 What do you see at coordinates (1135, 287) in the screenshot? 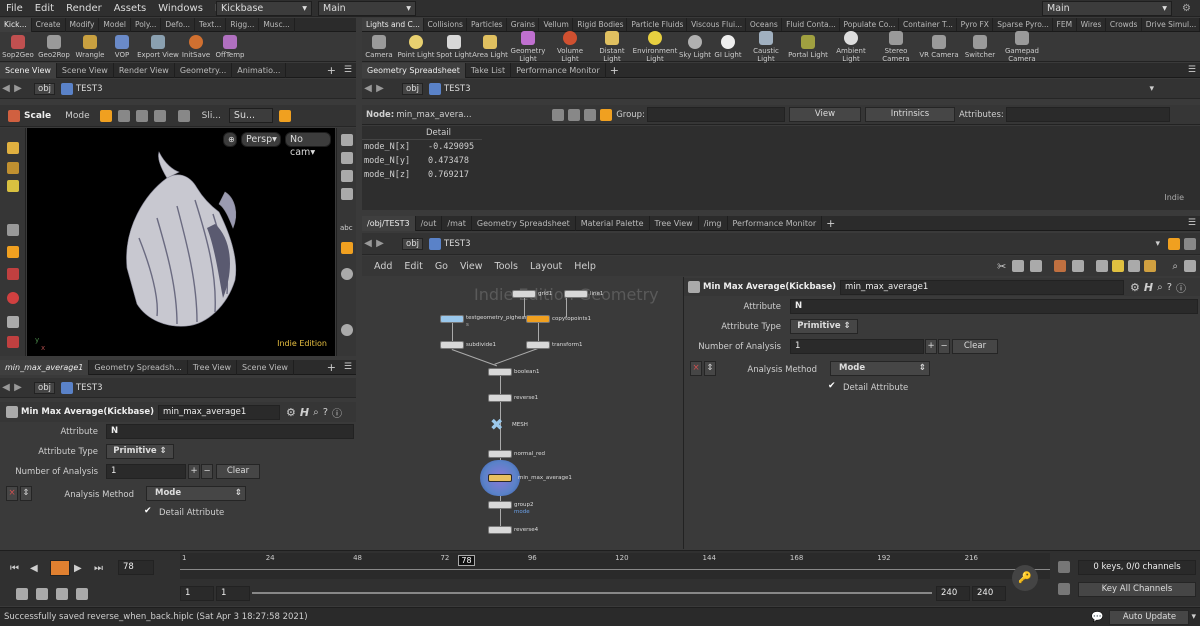
I see `gear-icon: ⚙` at bounding box center [1135, 287].